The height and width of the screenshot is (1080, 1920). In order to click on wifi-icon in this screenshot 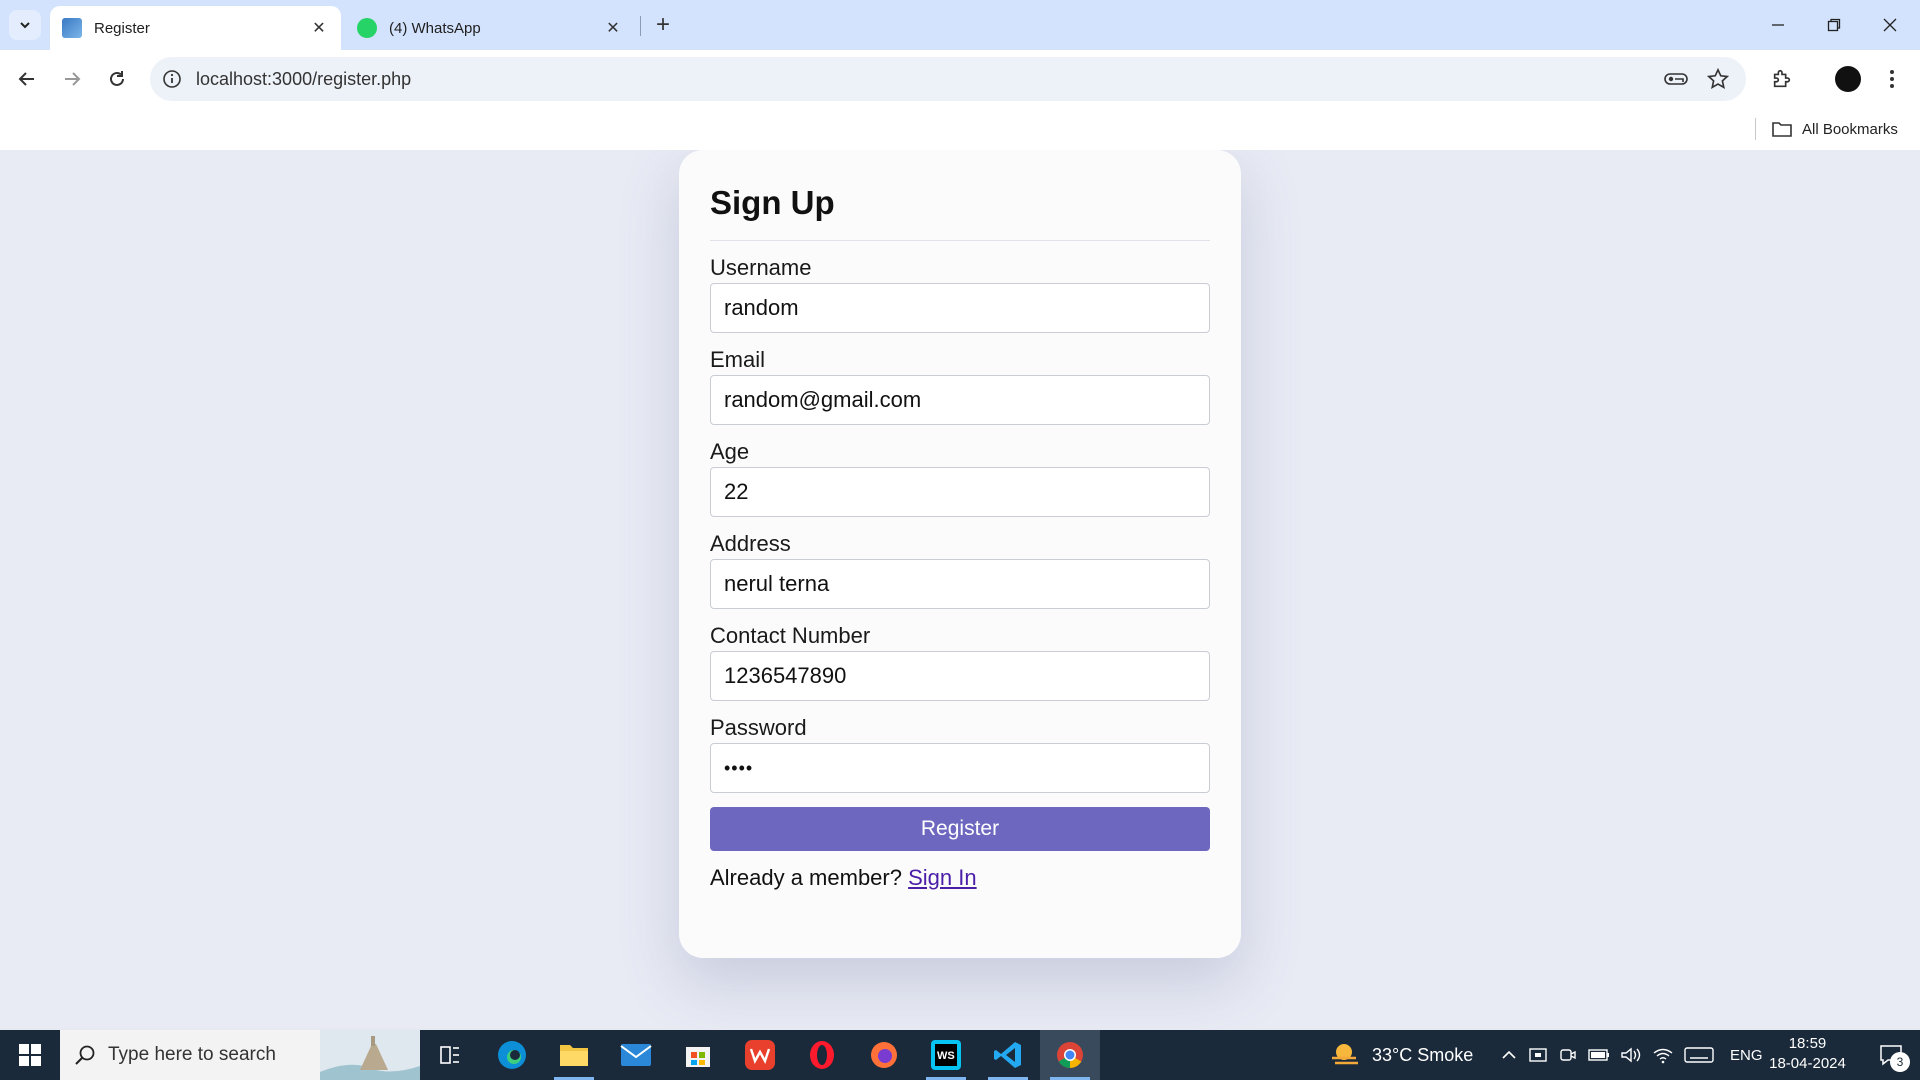, I will do `click(1663, 1055)`.